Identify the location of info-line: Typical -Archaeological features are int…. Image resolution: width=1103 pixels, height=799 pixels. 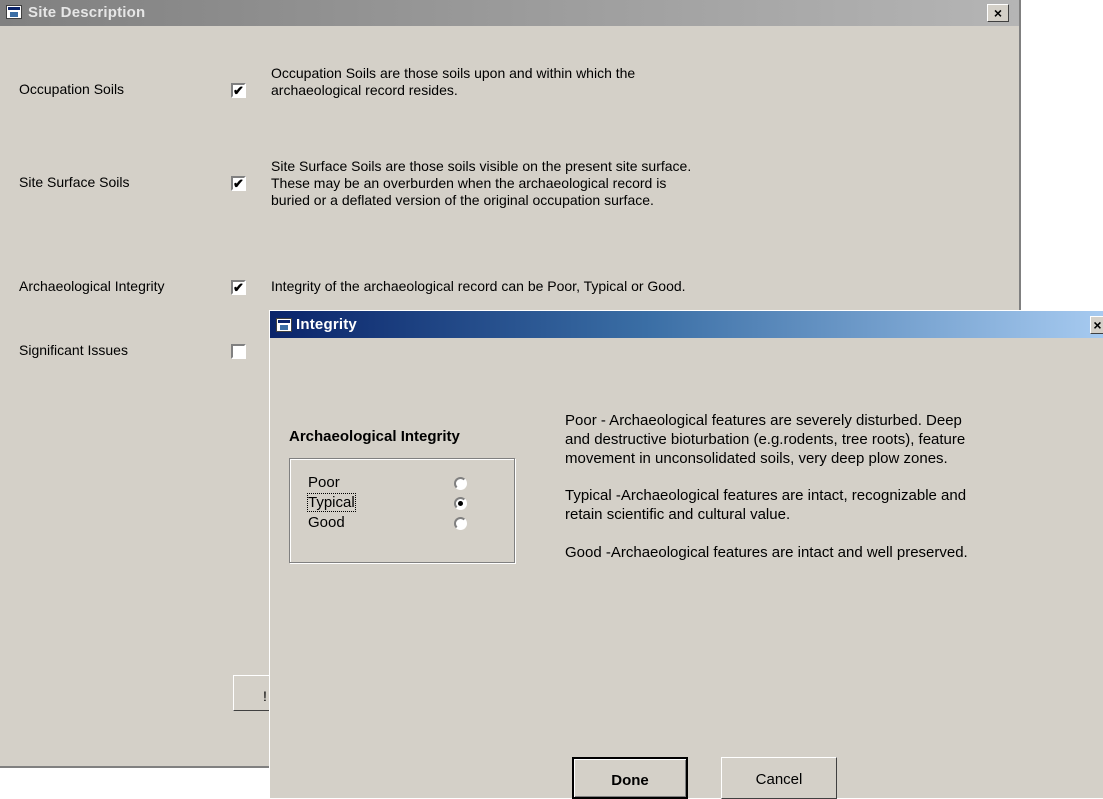
(766, 495).